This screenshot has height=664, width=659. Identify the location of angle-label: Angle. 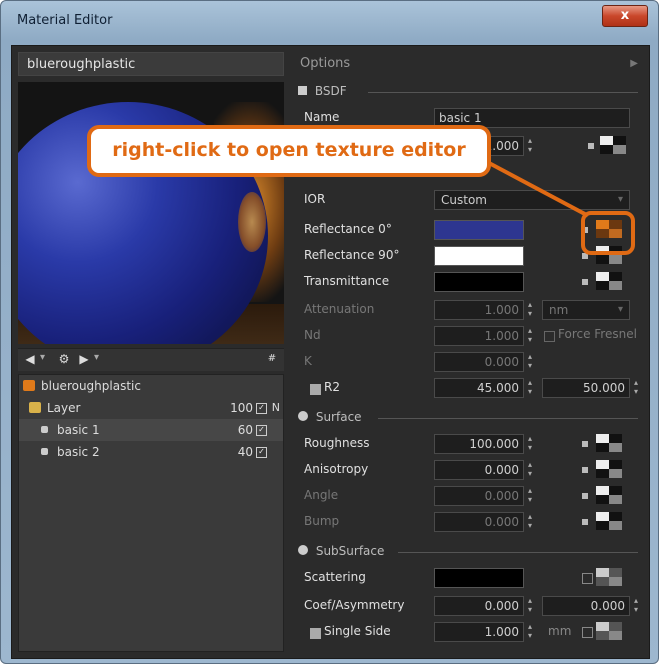
(321, 495).